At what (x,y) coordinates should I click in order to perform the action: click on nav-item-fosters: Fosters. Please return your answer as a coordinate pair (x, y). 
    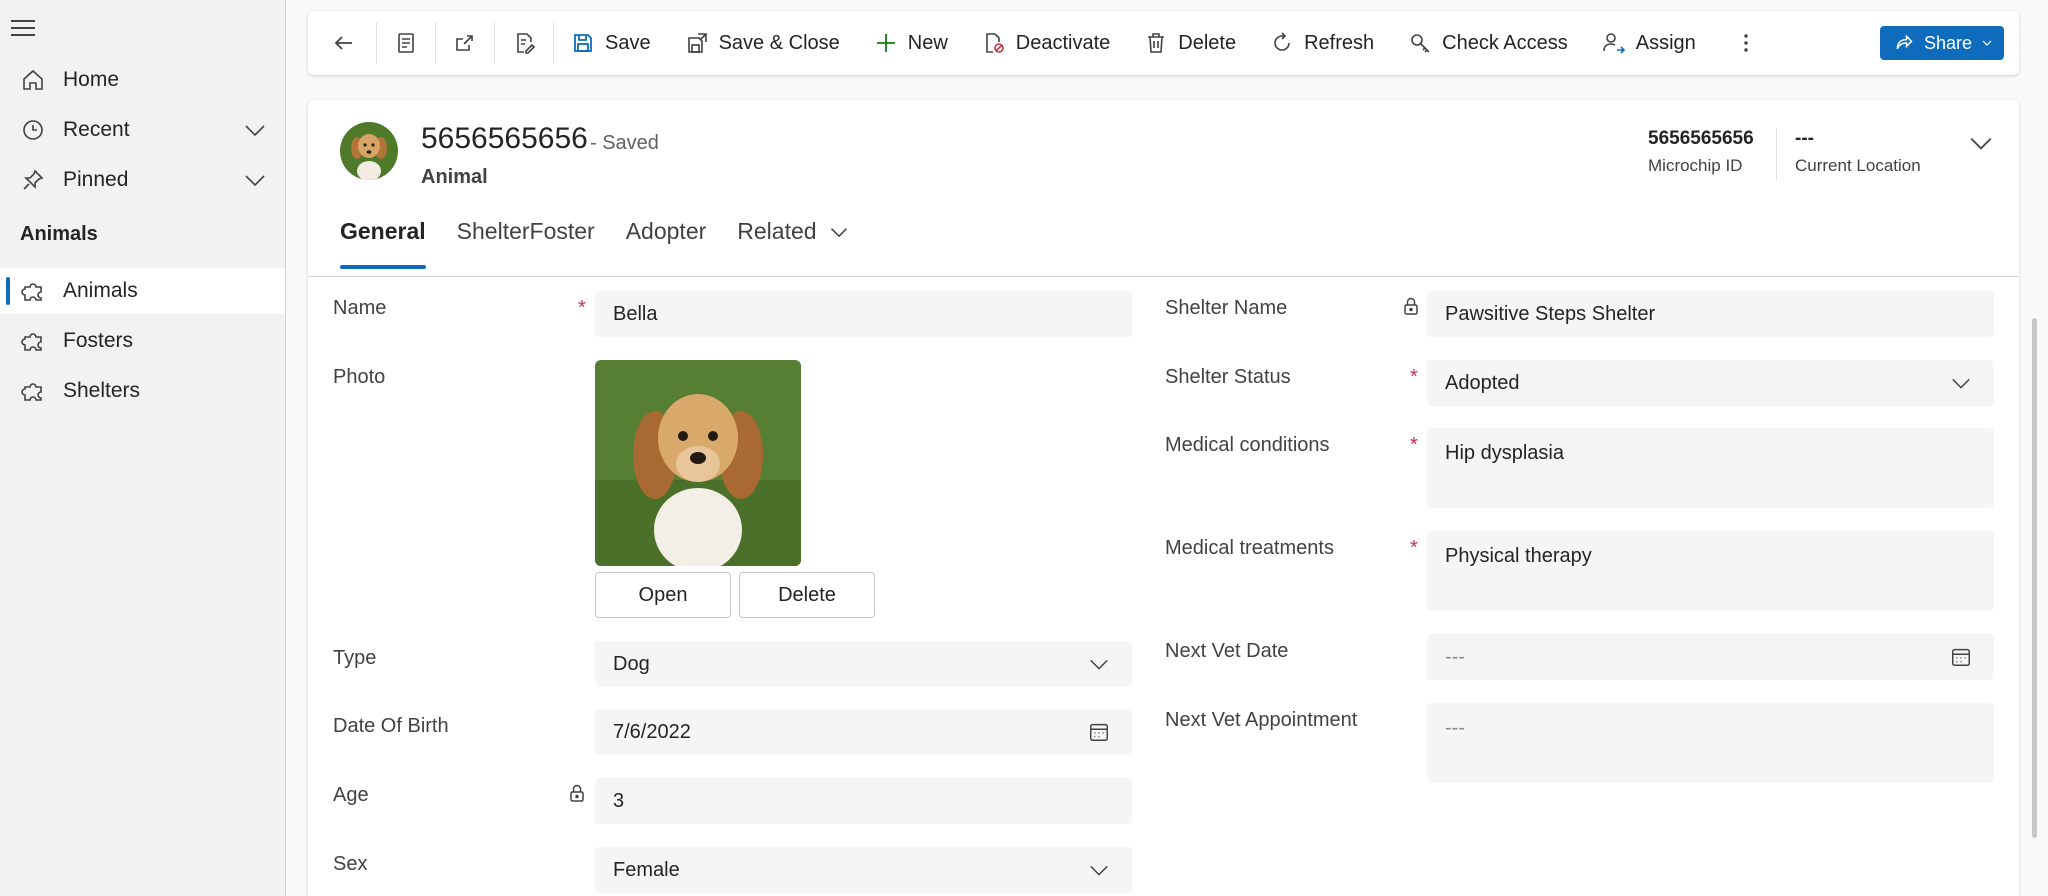
    Looking at the image, I should click on (142, 341).